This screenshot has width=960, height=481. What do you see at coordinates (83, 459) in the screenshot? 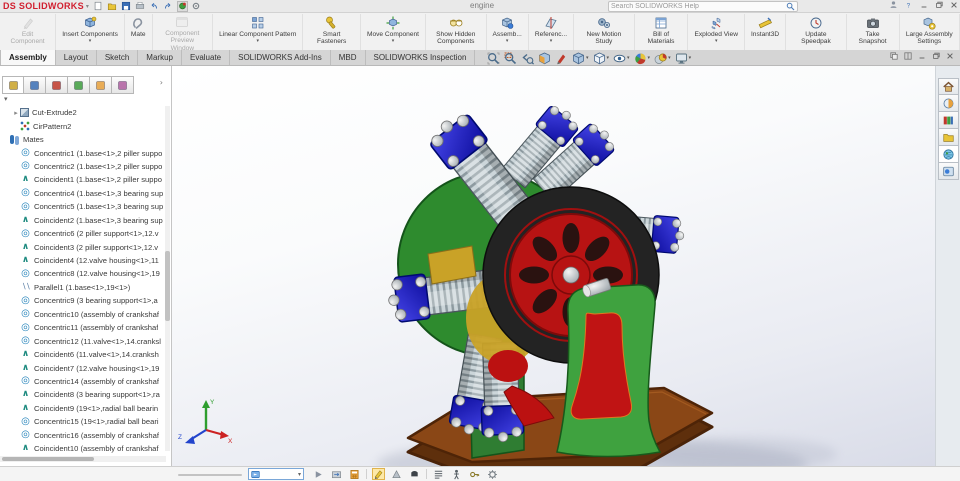
I see `tree-horizontal-scrollbar` at bounding box center [83, 459].